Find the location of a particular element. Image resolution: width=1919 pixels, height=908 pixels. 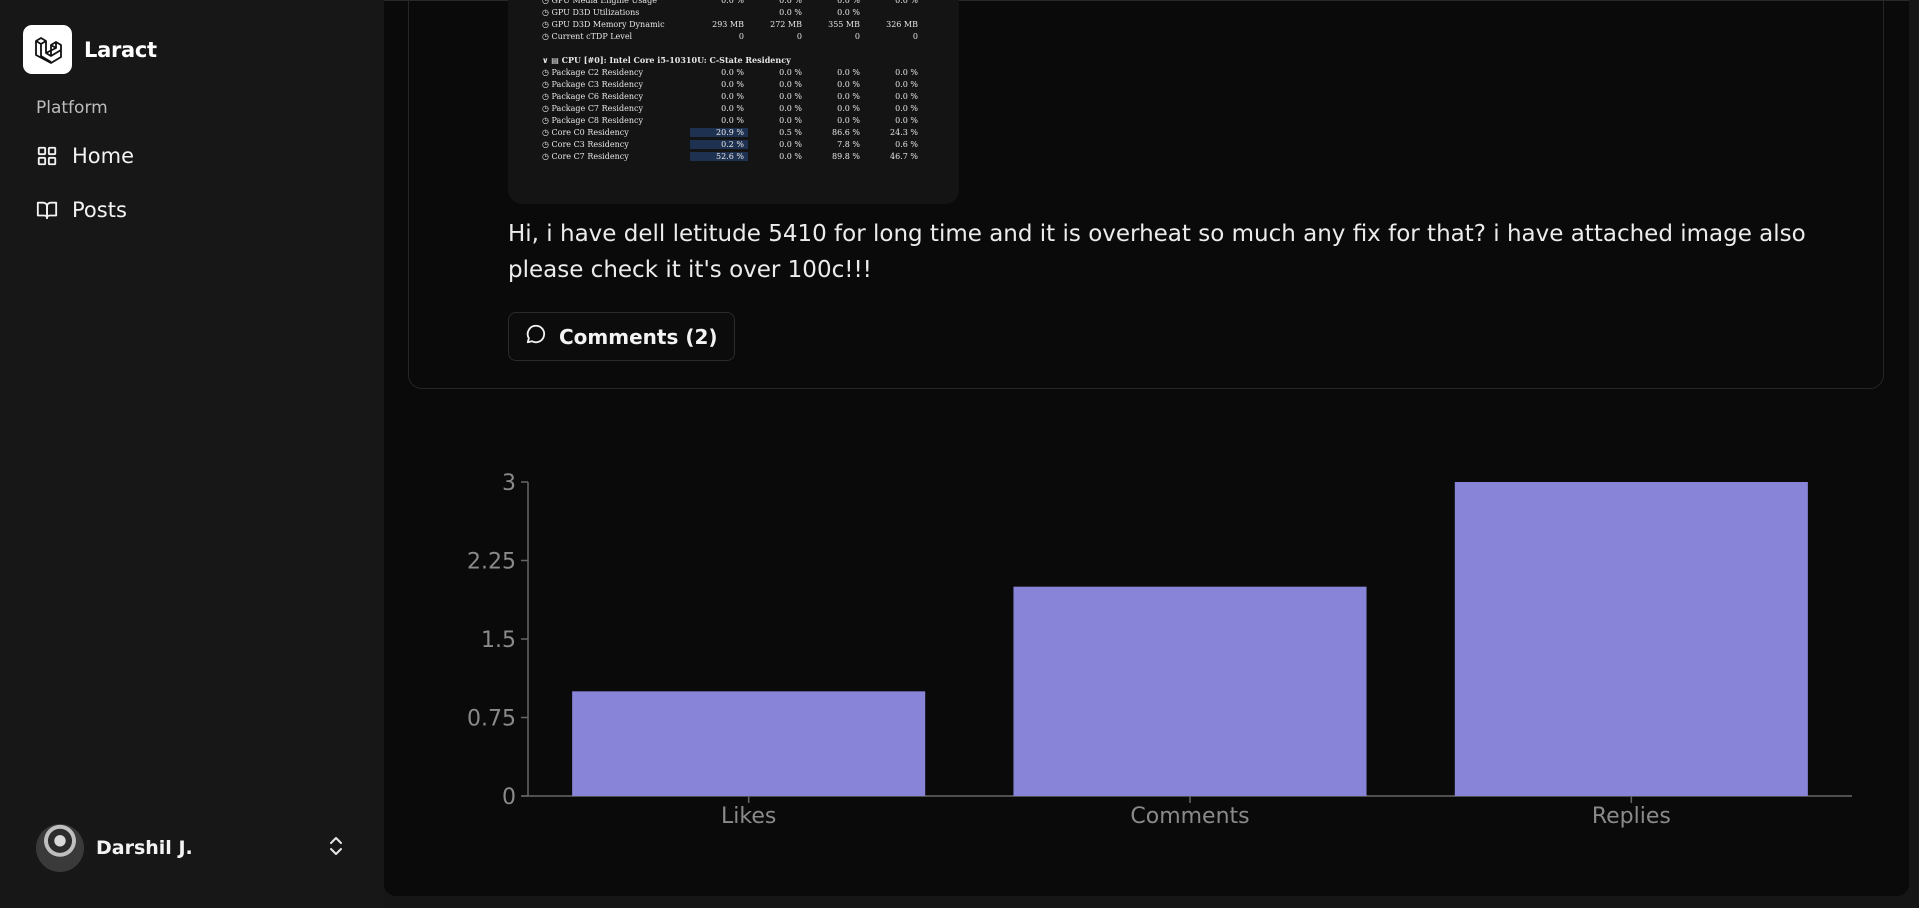

image-table-label: ◷ Package C3 Residency is located at coordinates (592, 84).